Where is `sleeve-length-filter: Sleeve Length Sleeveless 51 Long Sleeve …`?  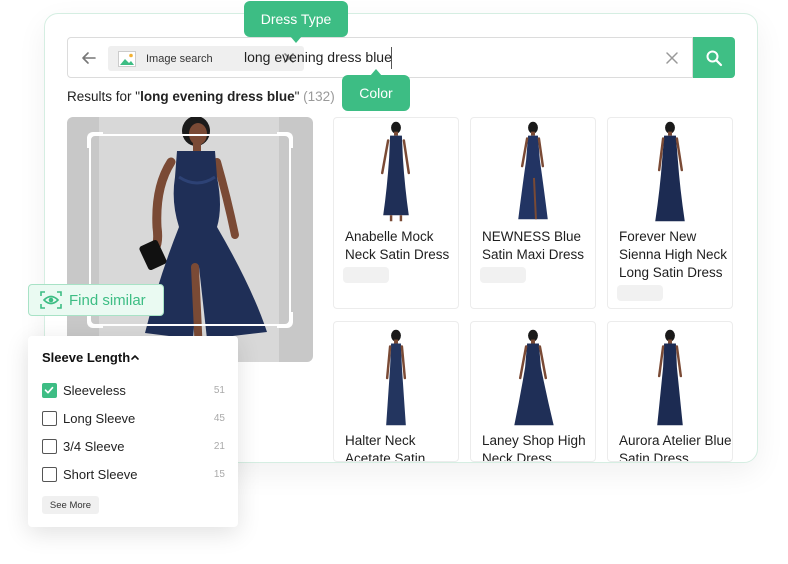 sleeve-length-filter: Sleeve Length Sleeveless 51 Long Sleeve … is located at coordinates (133, 431).